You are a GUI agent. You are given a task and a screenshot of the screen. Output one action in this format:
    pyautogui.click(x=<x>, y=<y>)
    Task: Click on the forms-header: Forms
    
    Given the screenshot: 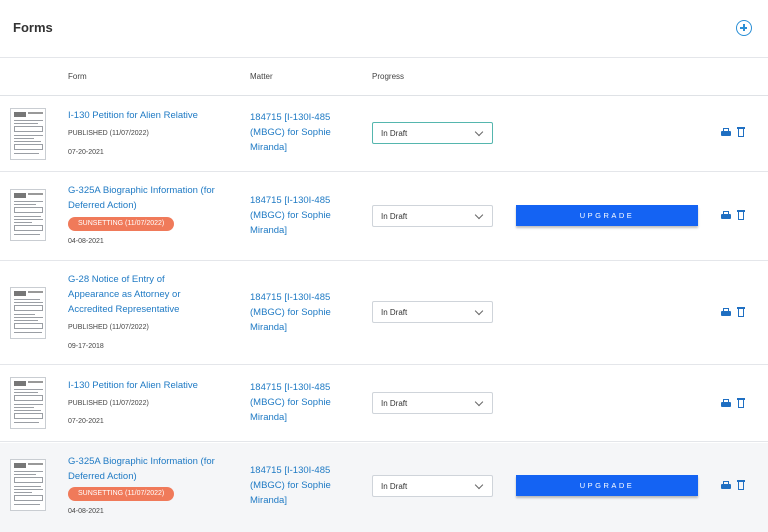 What is the action you would take?
    pyautogui.click(x=384, y=29)
    